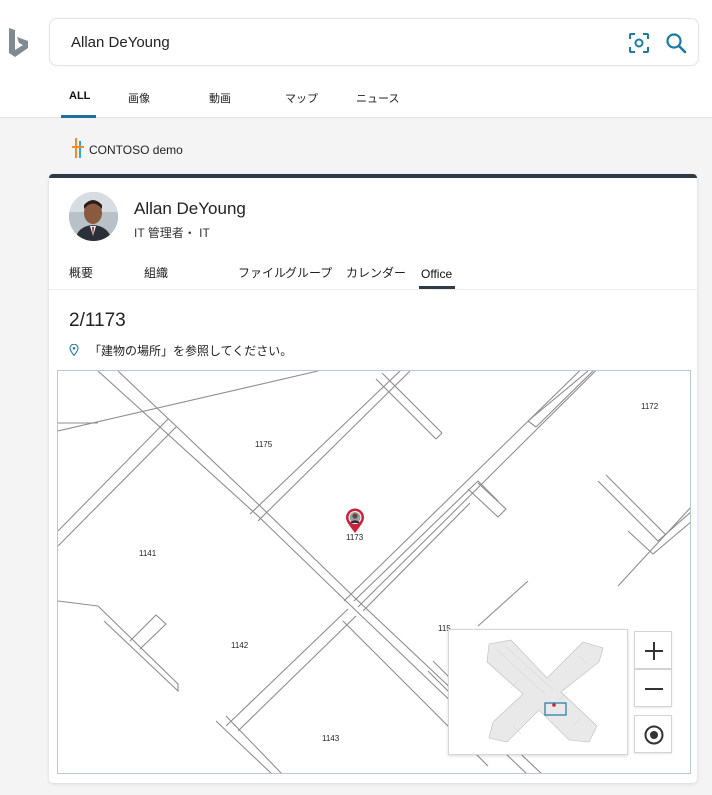 Image resolution: width=712 pixels, height=795 pixels. Describe the element at coordinates (374, 42) in the screenshot. I see `search-box: Allan DeYoung` at that location.